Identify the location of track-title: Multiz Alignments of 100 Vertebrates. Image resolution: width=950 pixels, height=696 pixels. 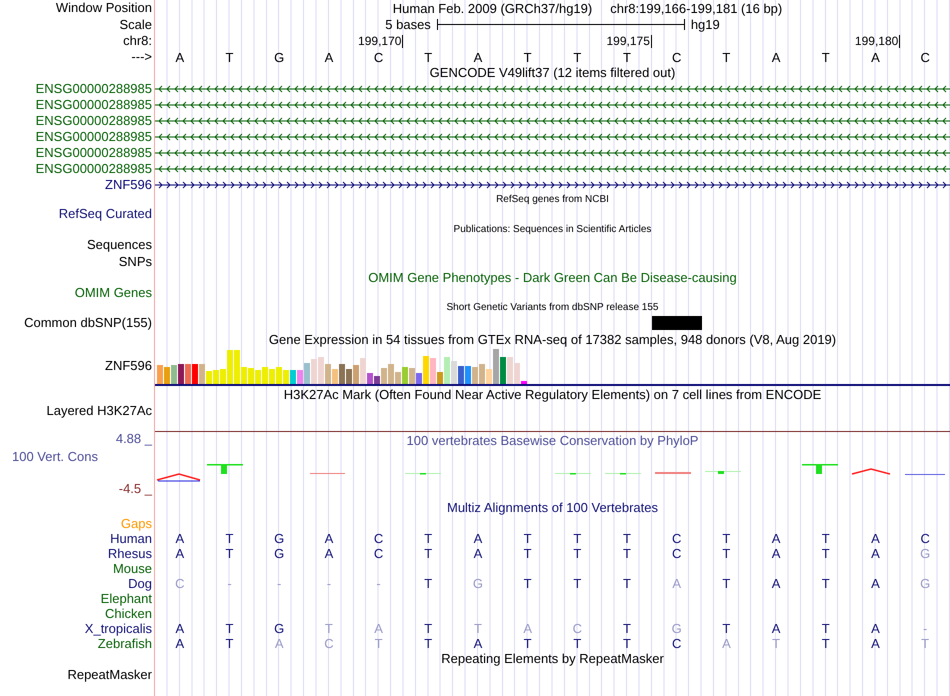
(552, 508).